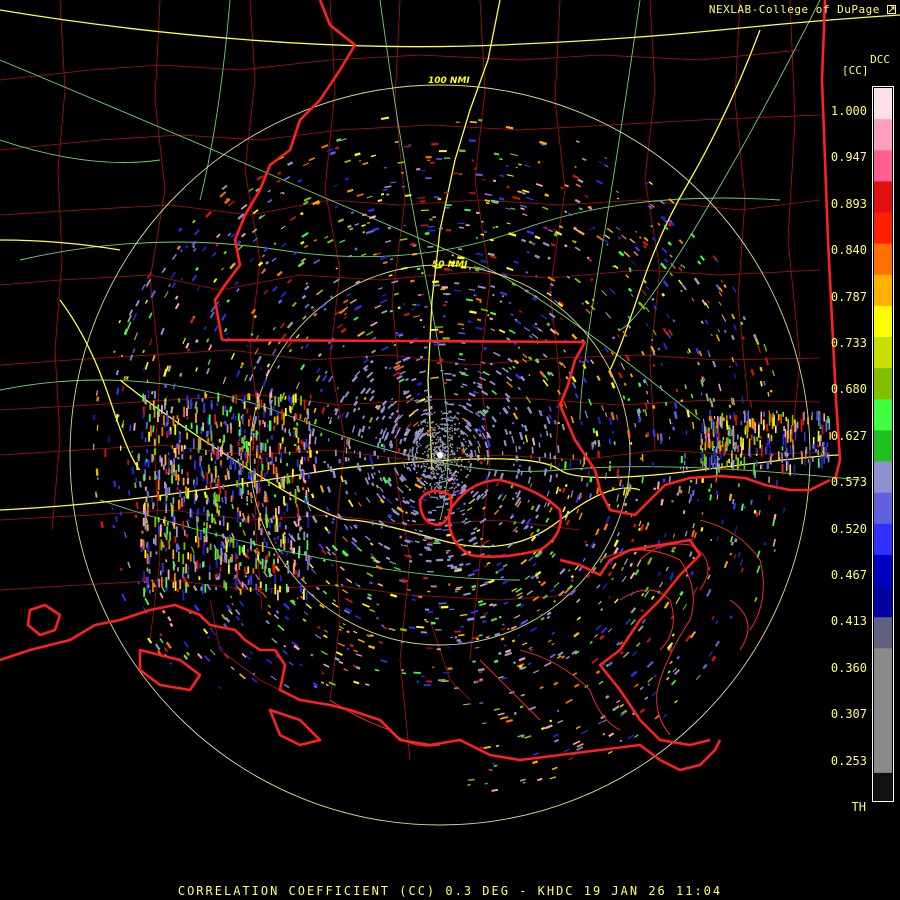 The width and height of the screenshot is (900, 900). Describe the element at coordinates (855, 70) in the screenshot. I see `unit-label: [CC]` at that location.